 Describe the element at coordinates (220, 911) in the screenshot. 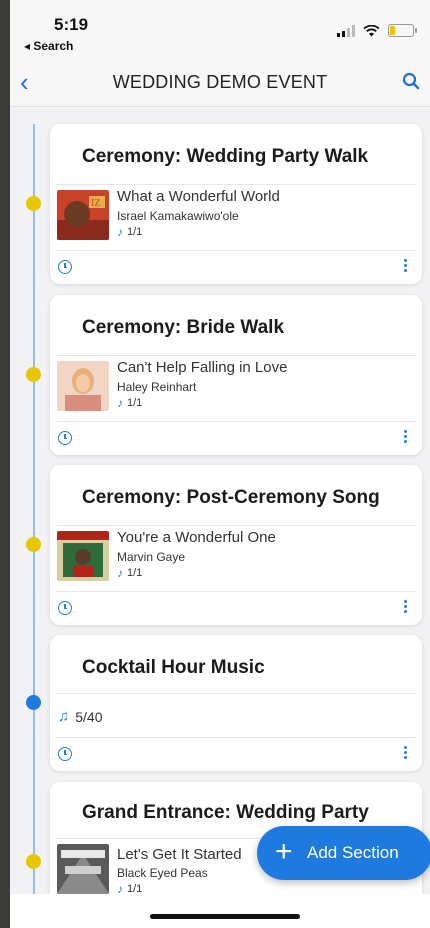

I see `home-indicator-area` at that location.